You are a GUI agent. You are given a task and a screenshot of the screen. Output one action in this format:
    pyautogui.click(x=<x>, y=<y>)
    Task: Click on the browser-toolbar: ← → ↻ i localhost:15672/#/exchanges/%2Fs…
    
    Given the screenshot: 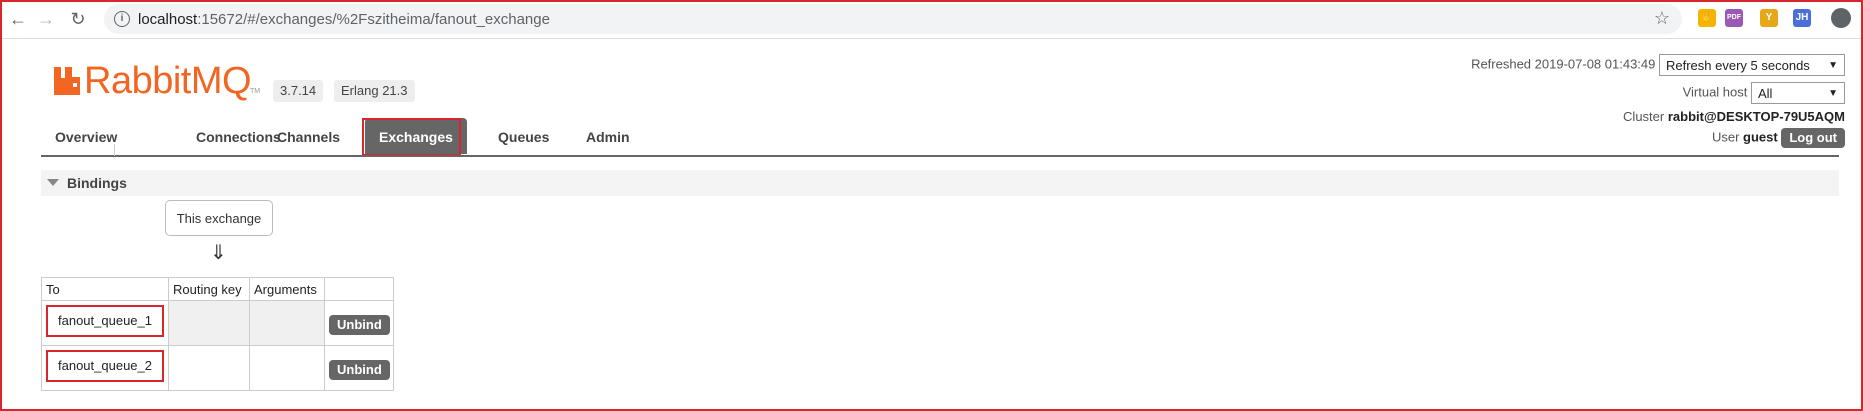 What is the action you would take?
    pyautogui.click(x=931, y=19)
    